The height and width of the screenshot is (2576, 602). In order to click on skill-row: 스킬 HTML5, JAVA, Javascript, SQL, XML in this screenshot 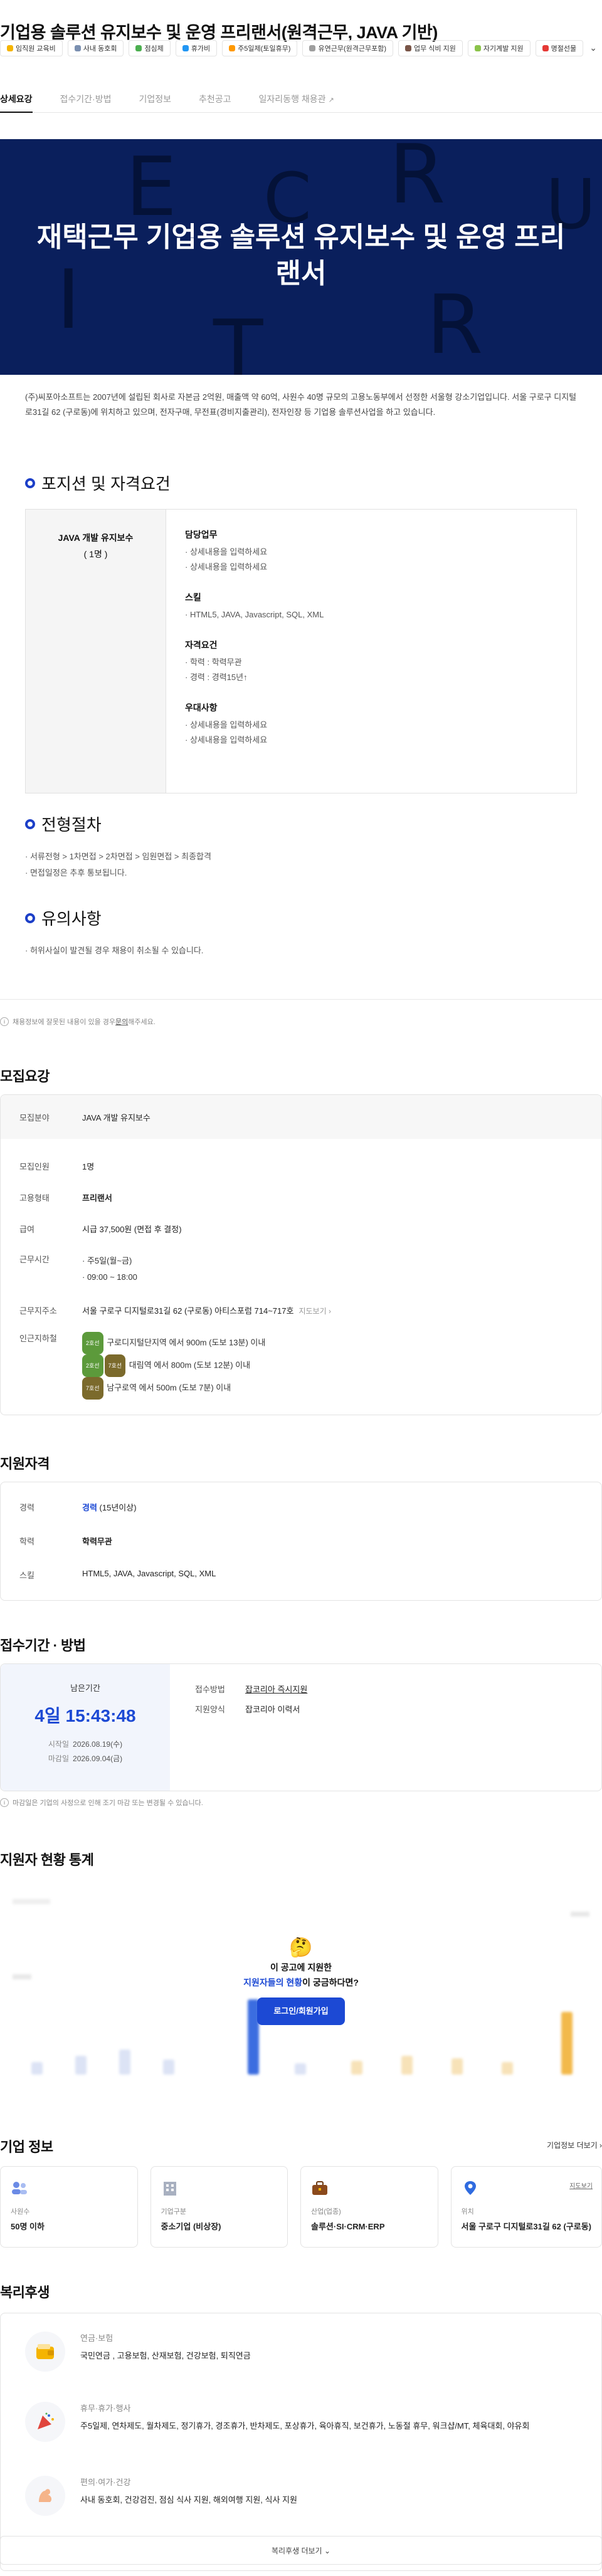, I will do `click(117, 1574)`.